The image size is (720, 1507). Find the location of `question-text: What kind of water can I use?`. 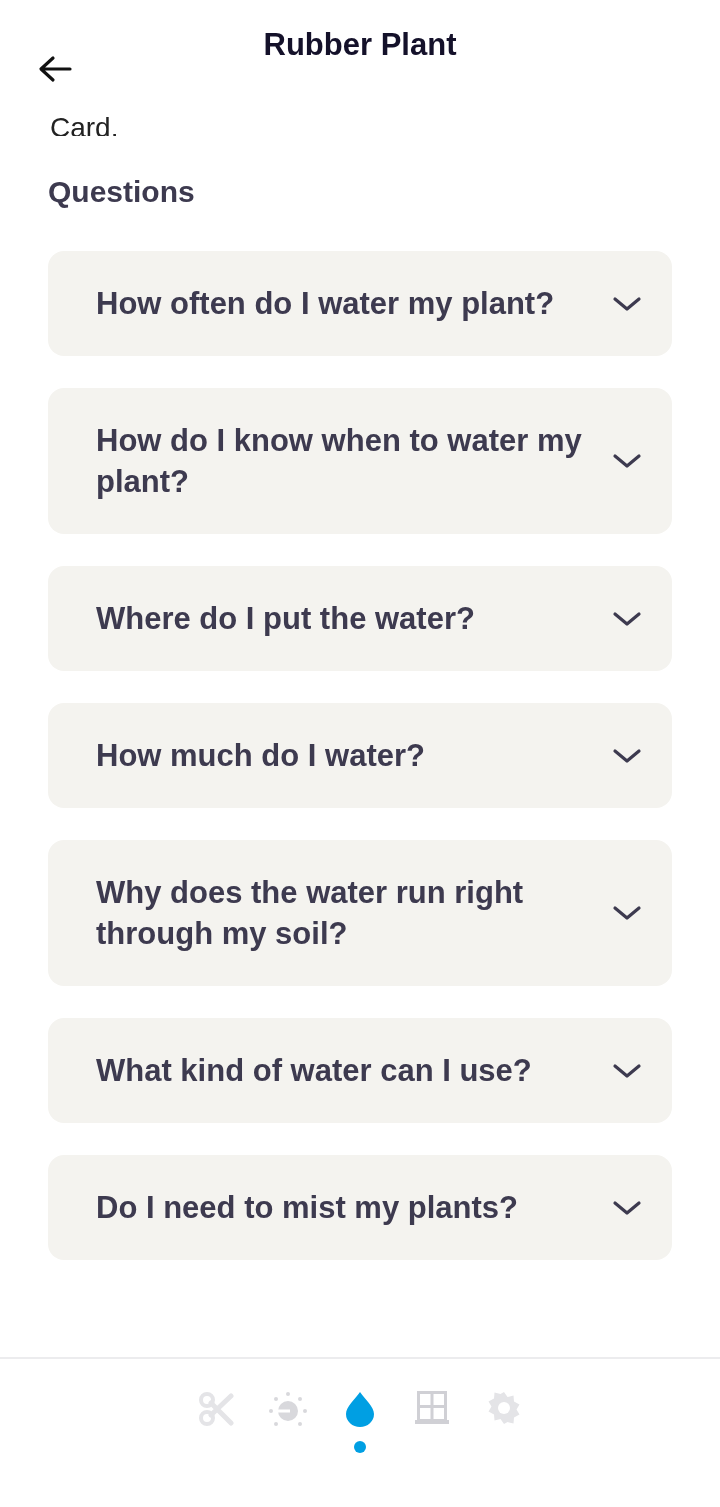

question-text: What kind of water can I use? is located at coordinates (314, 1071).